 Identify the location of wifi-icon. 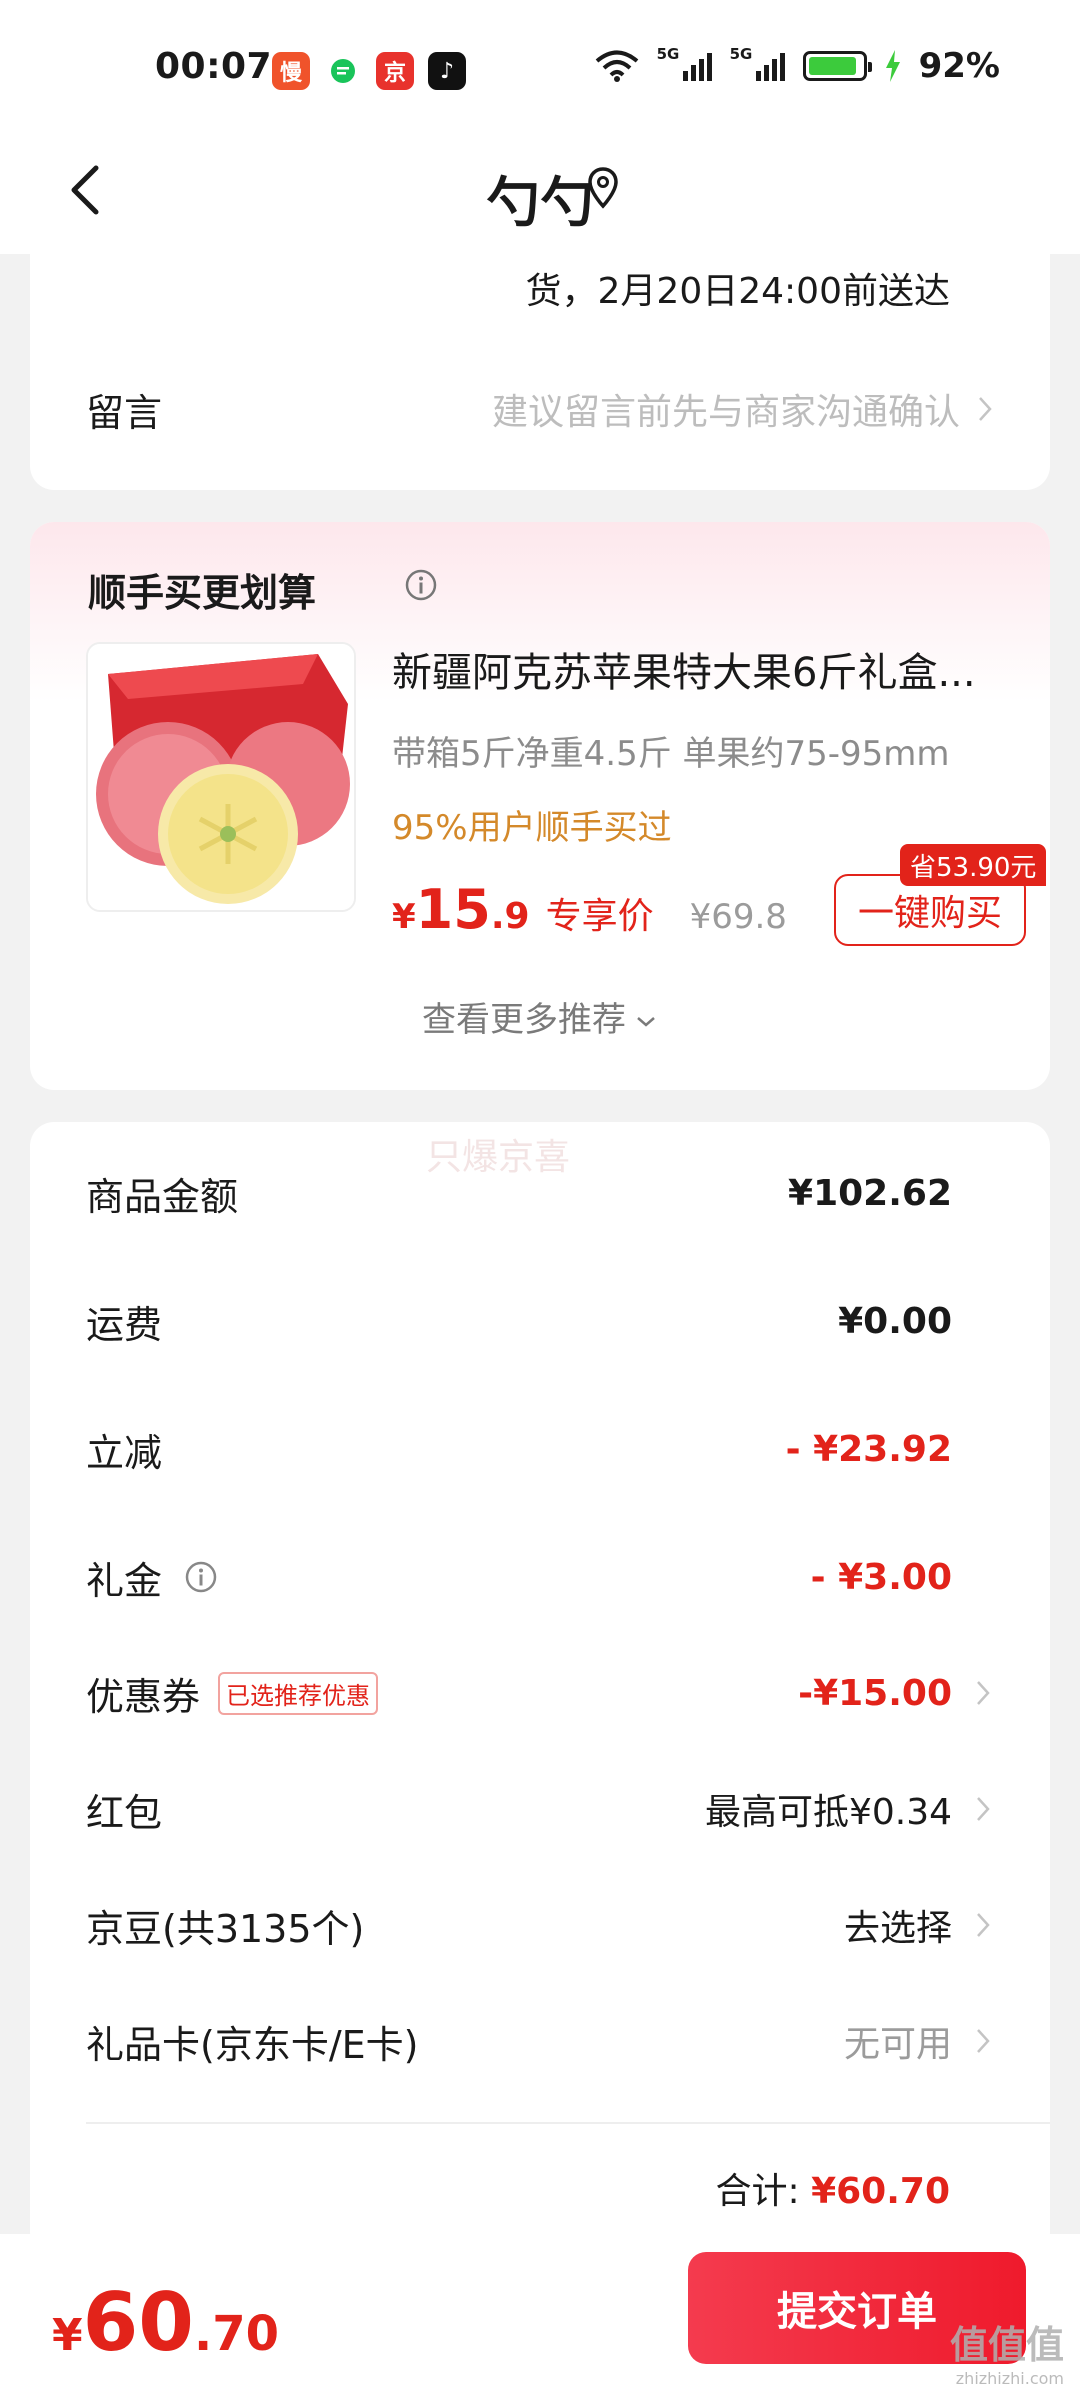
(616, 66).